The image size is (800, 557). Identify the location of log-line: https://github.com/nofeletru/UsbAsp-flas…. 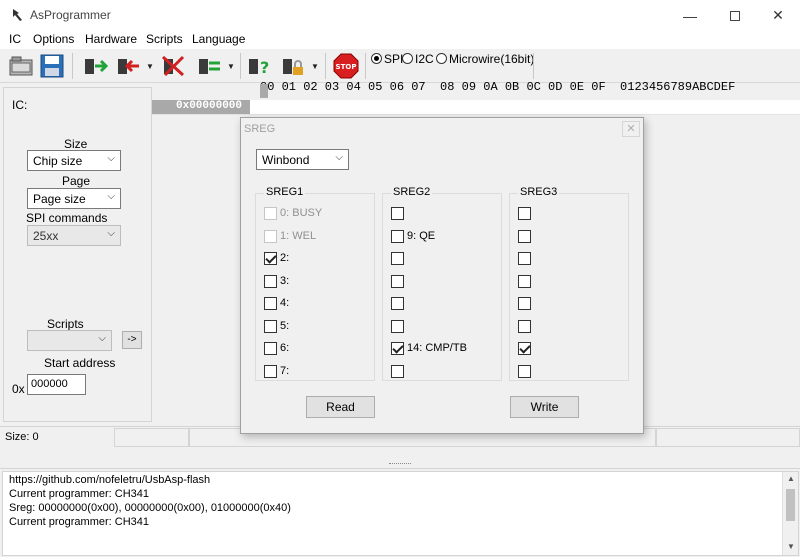
(110, 480).